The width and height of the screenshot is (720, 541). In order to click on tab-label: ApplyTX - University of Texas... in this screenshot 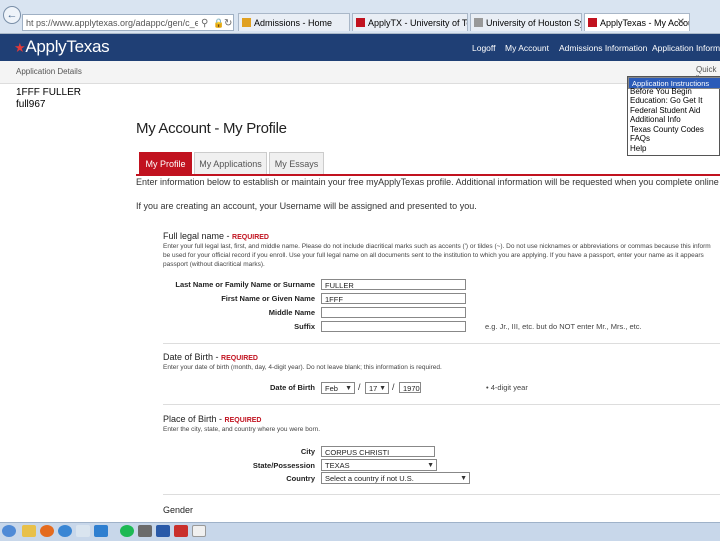, I will do `click(417, 23)`.